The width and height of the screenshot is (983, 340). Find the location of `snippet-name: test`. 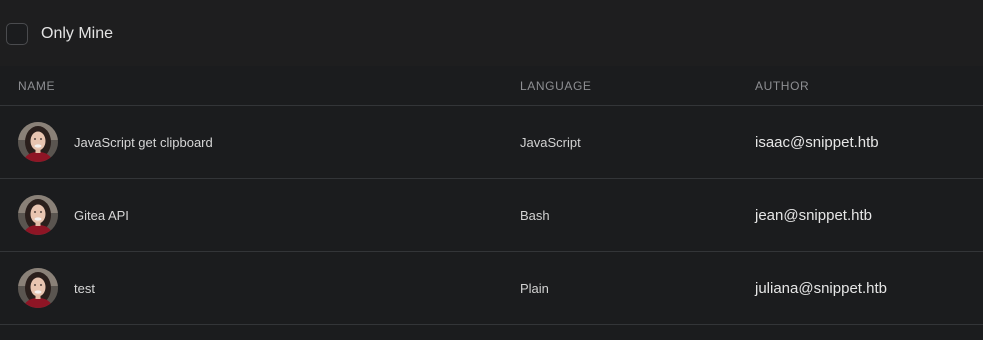

snippet-name: test is located at coordinates (84, 288).